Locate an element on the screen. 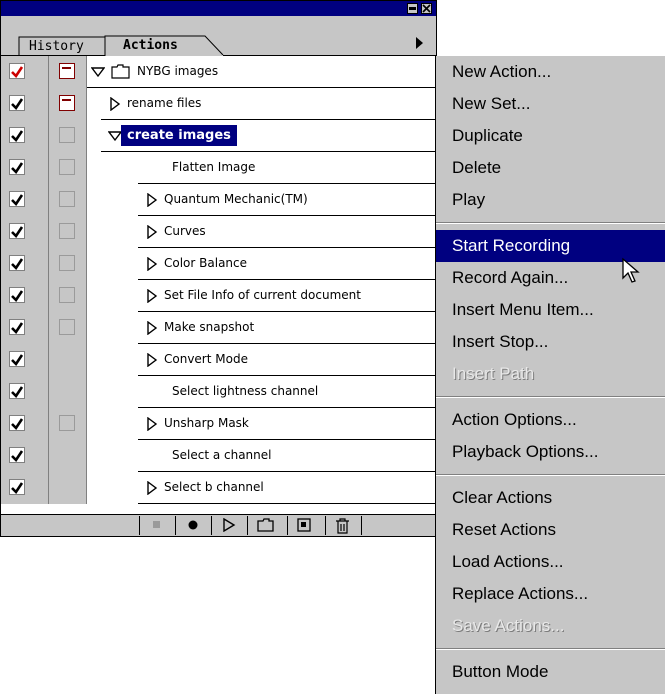 The image size is (665, 694). action-list-row: NYBG images is located at coordinates (218, 72).